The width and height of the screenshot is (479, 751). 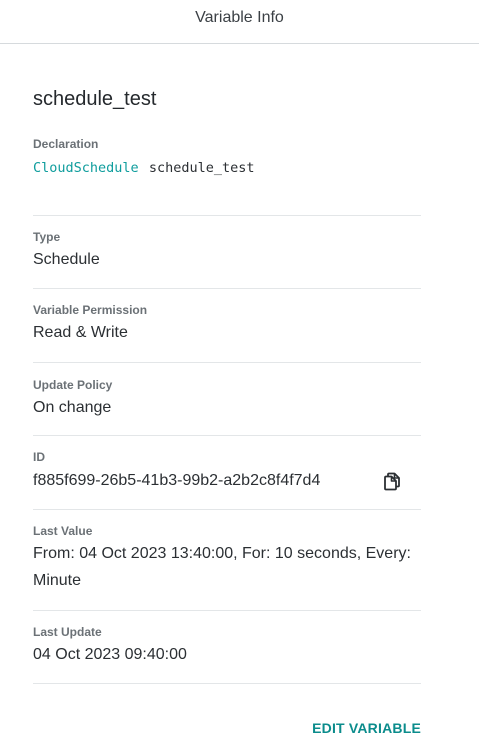 What do you see at coordinates (72, 407) in the screenshot?
I see `update-policy-value: On change` at bounding box center [72, 407].